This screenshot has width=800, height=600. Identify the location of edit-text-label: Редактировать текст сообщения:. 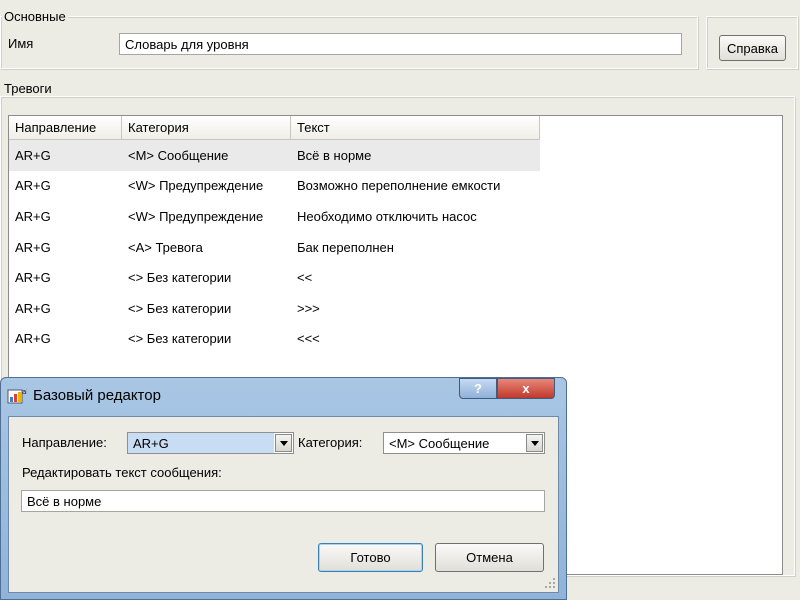
(122, 472).